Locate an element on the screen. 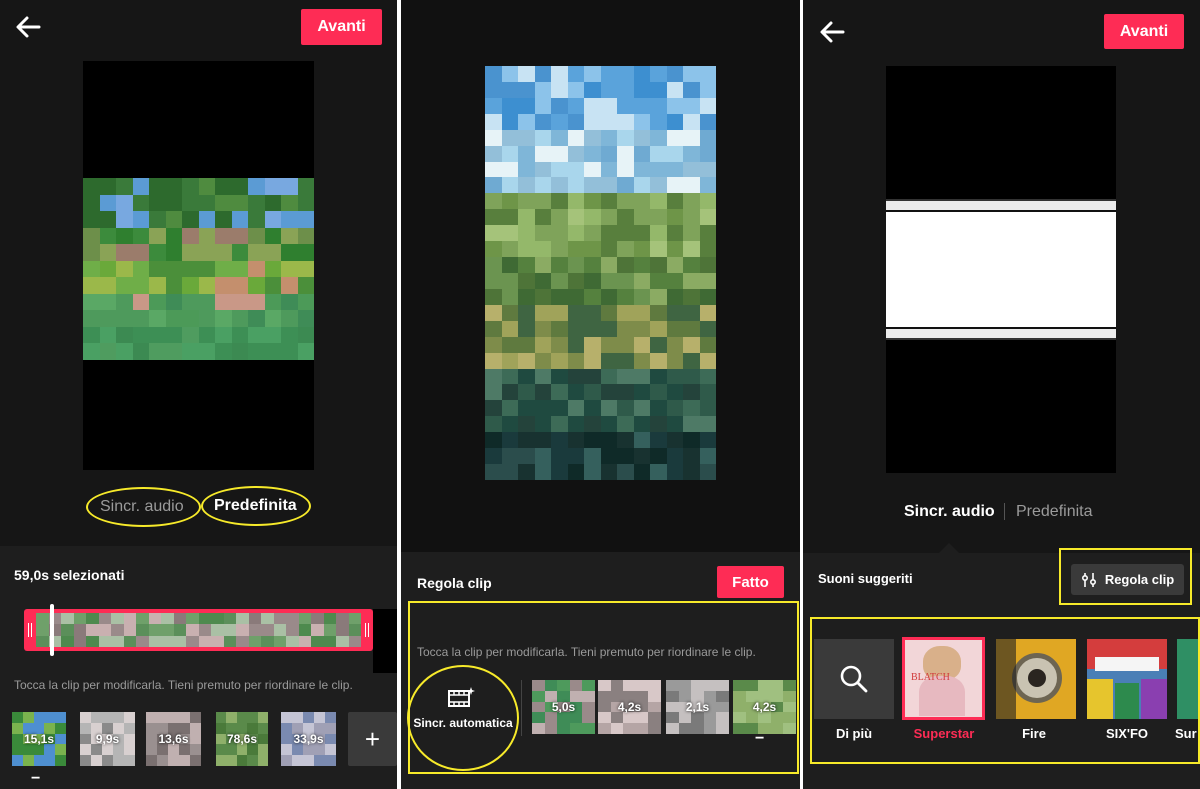 The height and width of the screenshot is (789, 1200). auto-sync-button: Sincr. automatica is located at coordinates (463, 710).